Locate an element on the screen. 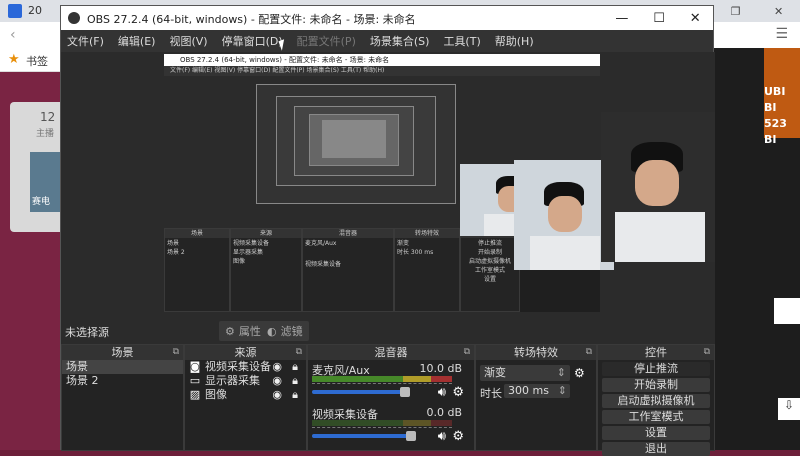 This screenshot has width=800, height=456. mixer-title: 混音器 is located at coordinates (391, 352).